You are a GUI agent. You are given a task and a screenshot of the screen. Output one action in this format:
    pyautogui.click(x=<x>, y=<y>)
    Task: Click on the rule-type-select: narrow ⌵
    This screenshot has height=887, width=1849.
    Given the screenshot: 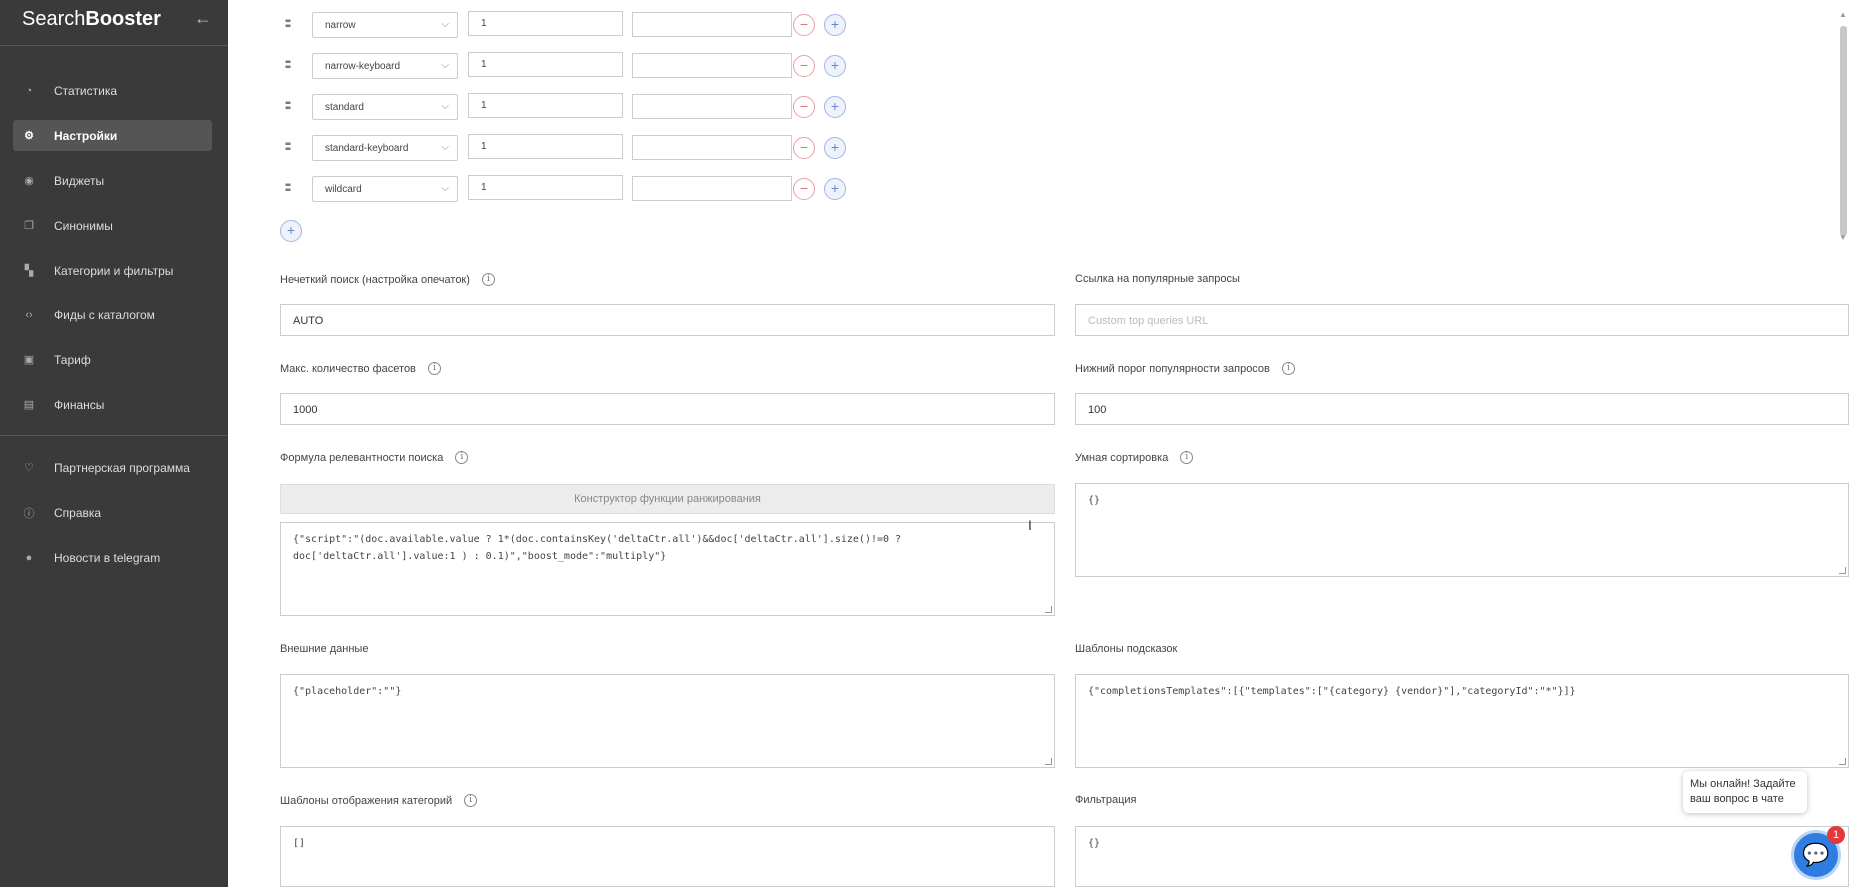 What is the action you would take?
    pyautogui.click(x=385, y=25)
    